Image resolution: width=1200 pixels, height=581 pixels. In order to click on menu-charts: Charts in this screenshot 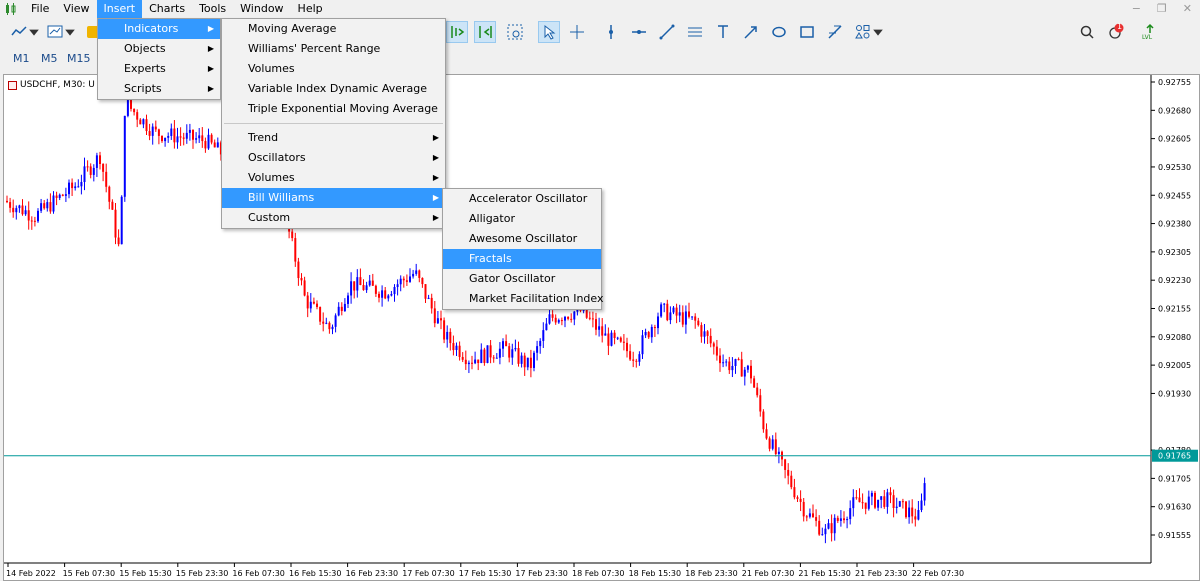, I will do `click(167, 9)`.